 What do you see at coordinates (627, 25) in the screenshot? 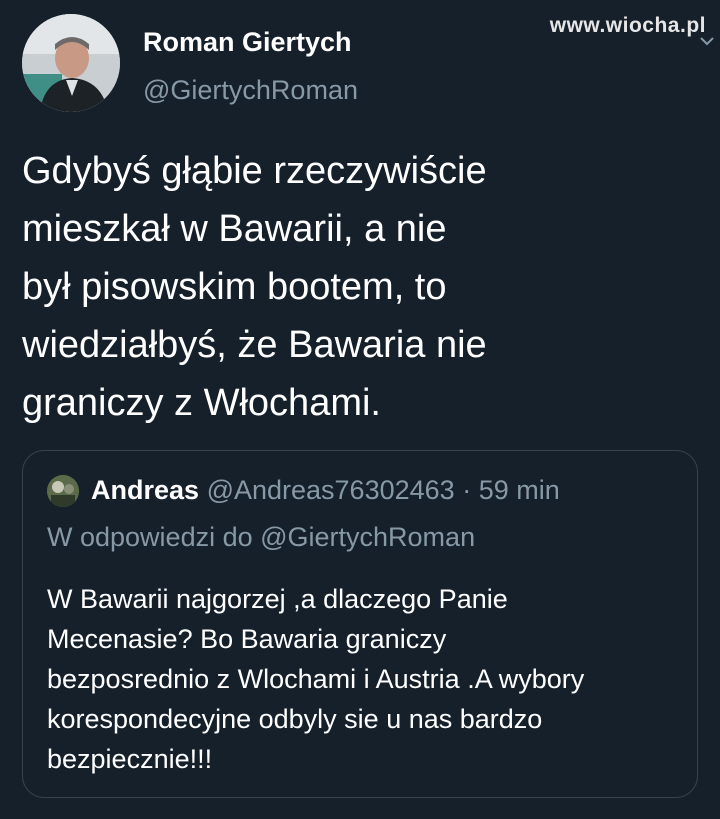
I see `watermark: www.wiocha.pl` at bounding box center [627, 25].